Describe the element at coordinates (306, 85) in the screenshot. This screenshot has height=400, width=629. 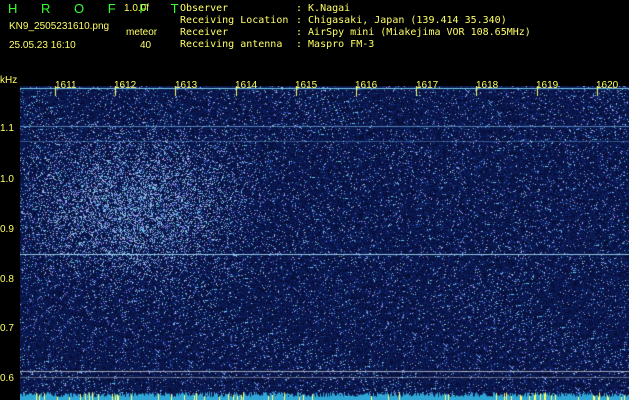
I see `x-tick-1615: 1615` at that location.